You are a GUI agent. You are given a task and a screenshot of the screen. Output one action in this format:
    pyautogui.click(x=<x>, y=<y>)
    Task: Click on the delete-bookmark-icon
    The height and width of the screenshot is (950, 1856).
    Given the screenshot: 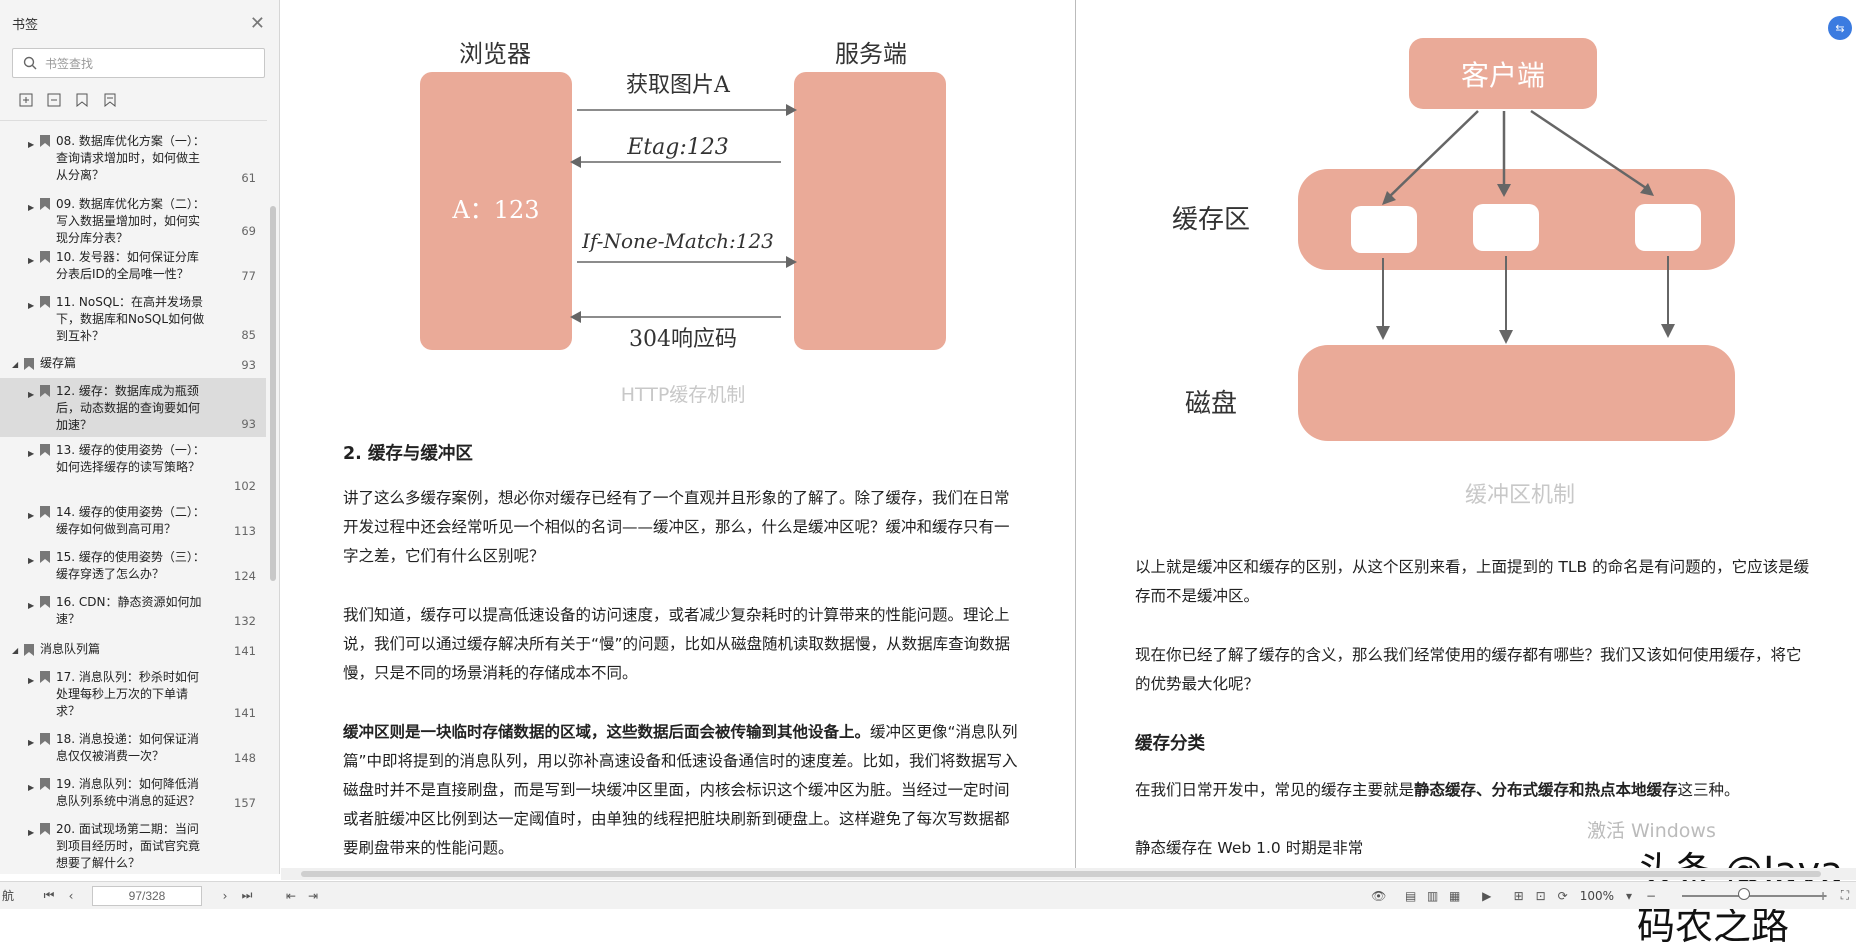 What is the action you would take?
    pyautogui.click(x=110, y=100)
    